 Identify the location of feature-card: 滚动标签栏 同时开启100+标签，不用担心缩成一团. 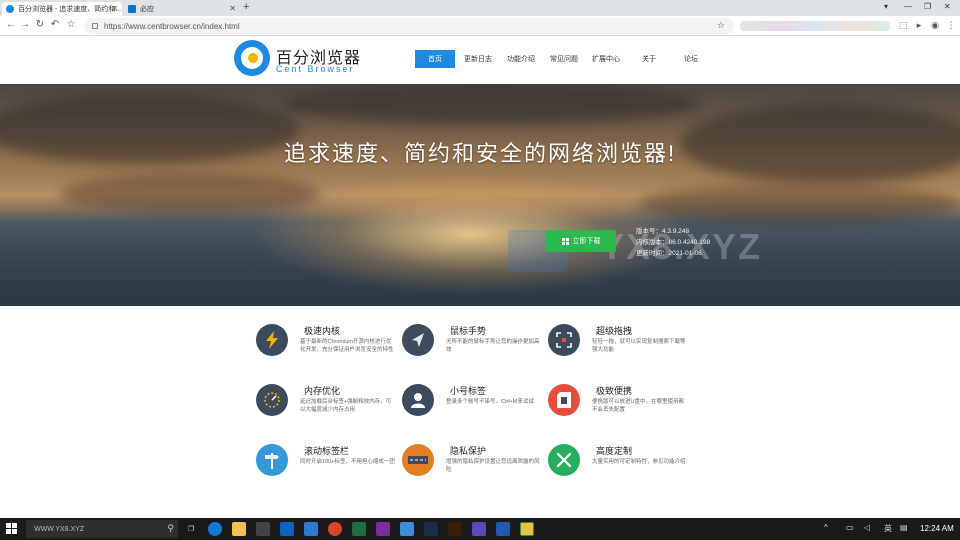
(326, 469).